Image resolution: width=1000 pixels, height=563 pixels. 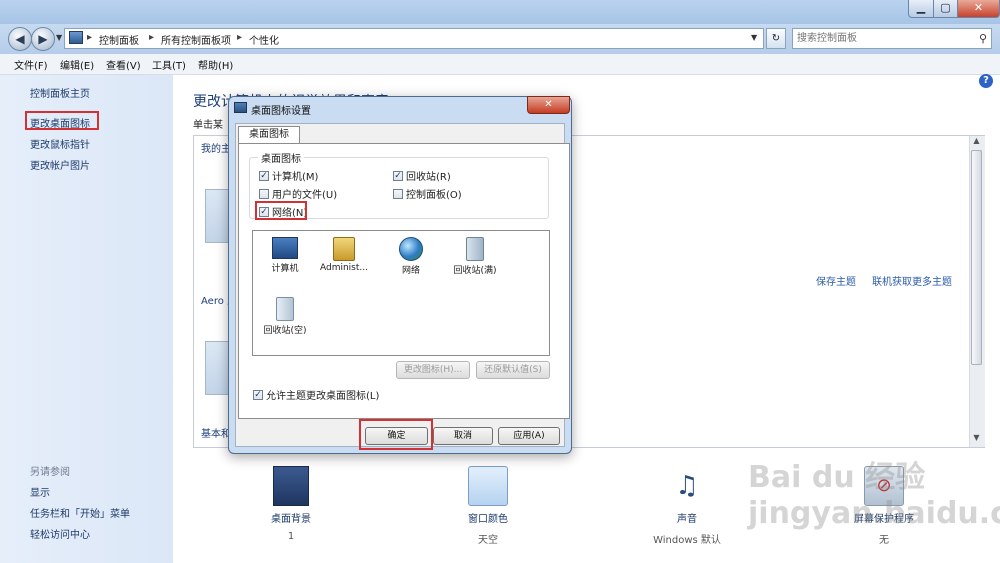 What do you see at coordinates (983, 38) in the screenshot?
I see `search-icon: ⚲` at bounding box center [983, 38].